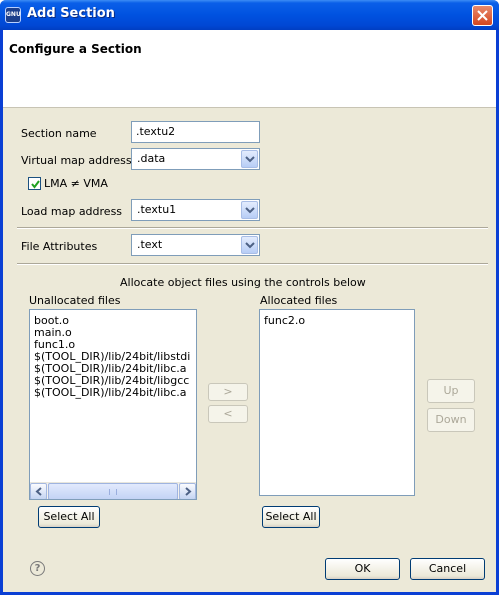 The image size is (499, 595). What do you see at coordinates (337, 402) in the screenshot?
I see `allocated-files-list: func2.o` at bounding box center [337, 402].